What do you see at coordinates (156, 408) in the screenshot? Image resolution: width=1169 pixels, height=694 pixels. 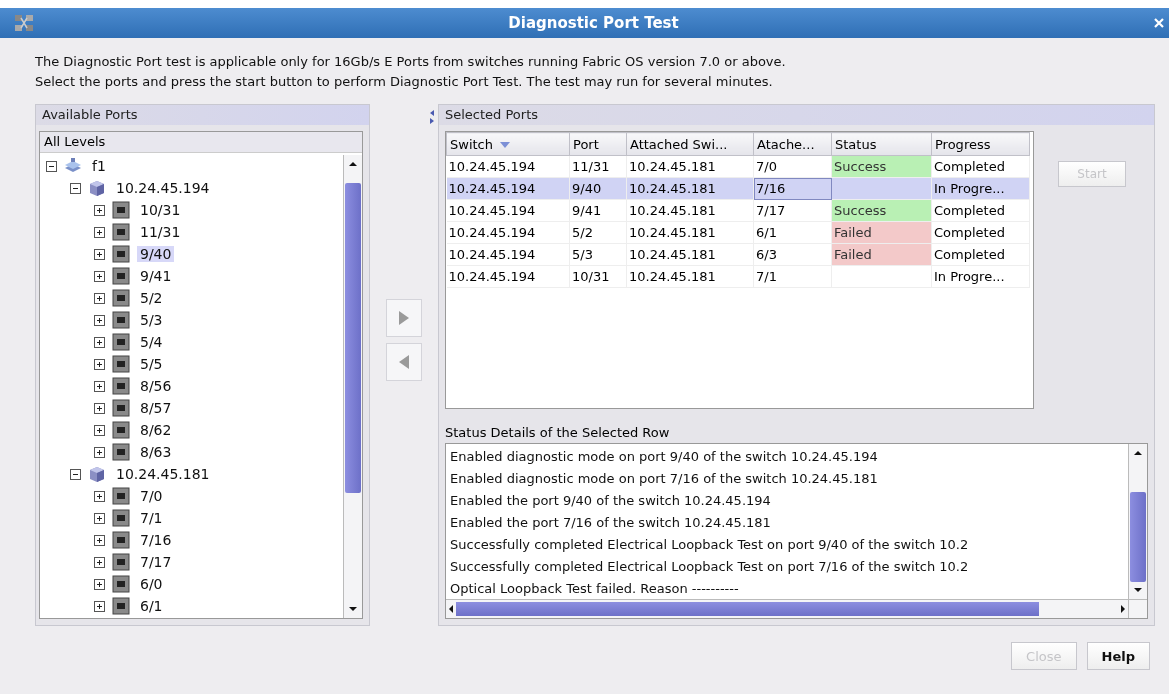 I see `tree-item: 8/57` at bounding box center [156, 408].